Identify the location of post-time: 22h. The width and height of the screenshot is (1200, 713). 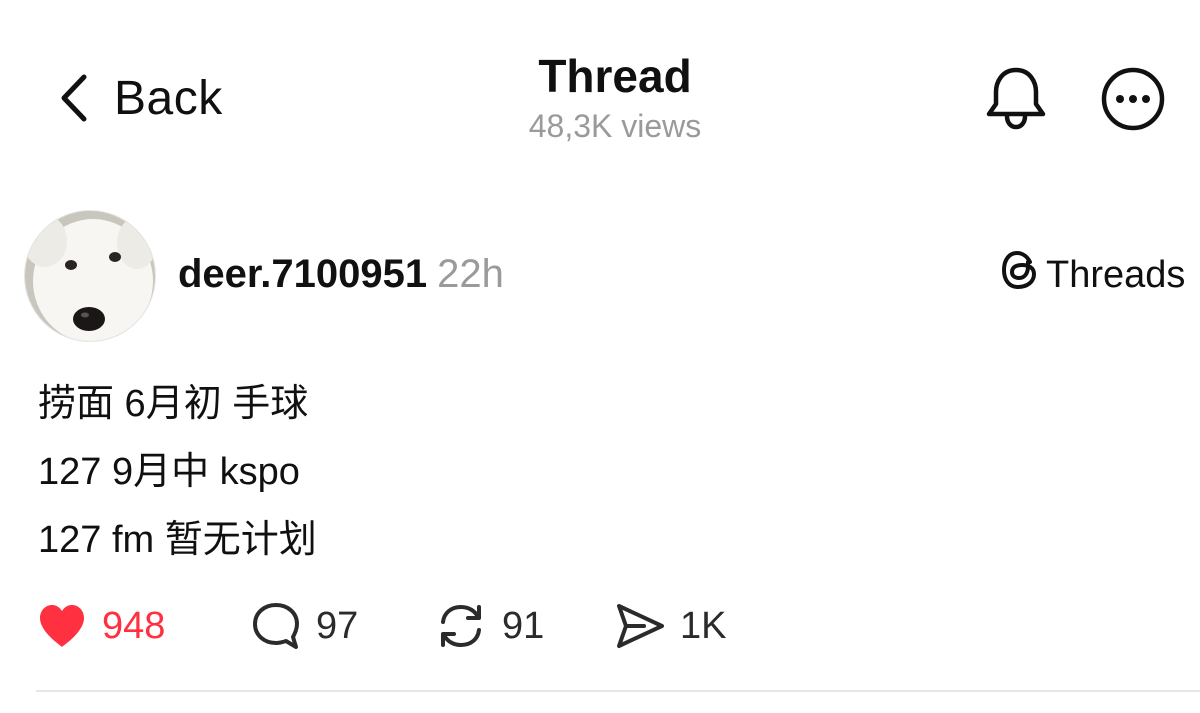
(470, 274).